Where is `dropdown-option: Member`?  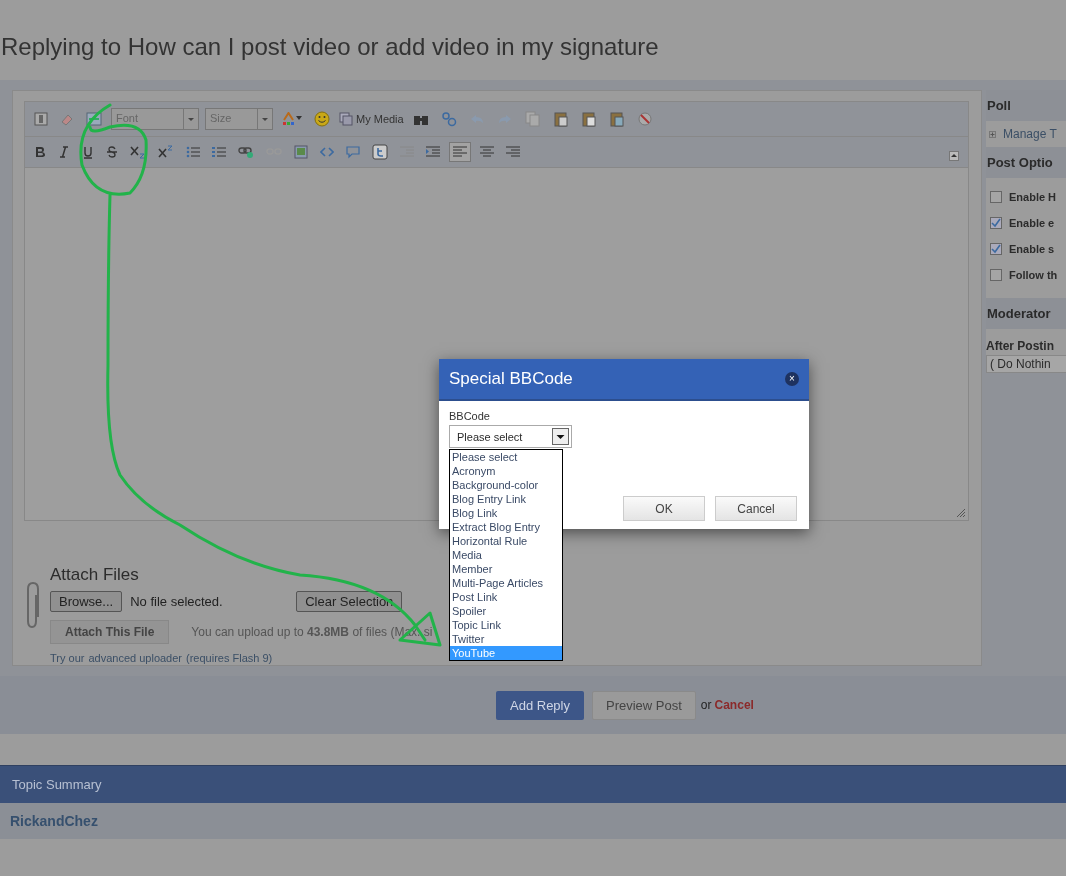
dropdown-option: Member is located at coordinates (506, 569).